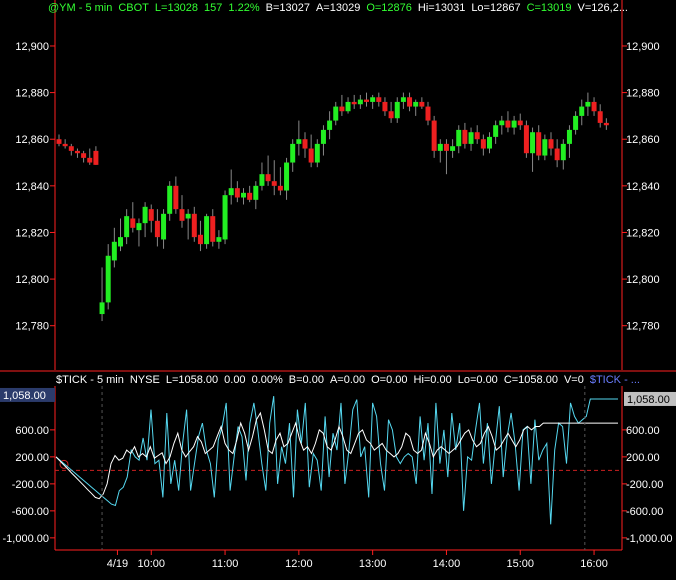 The width and height of the screenshot is (676, 580). What do you see at coordinates (643, 47) in the screenshot?
I see `price-tick-label-right: 12,900` at bounding box center [643, 47].